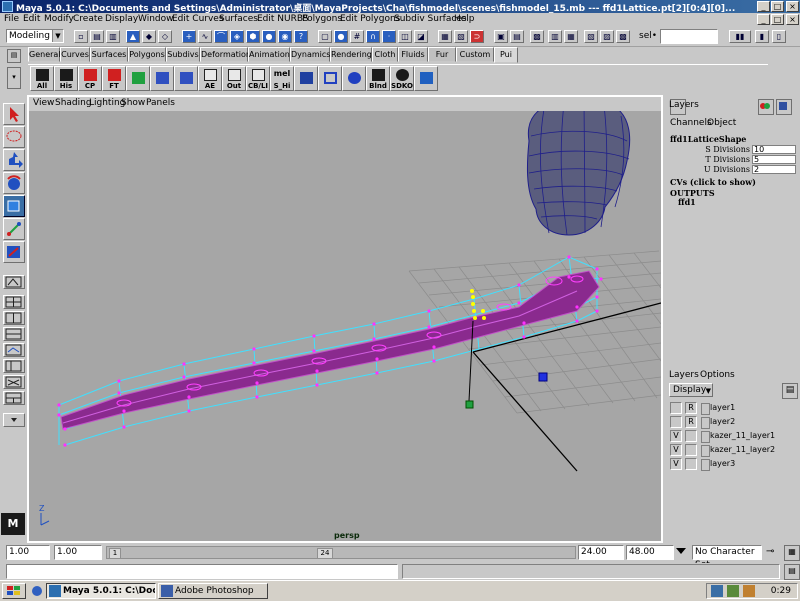 This screenshot has height=601, width=800. Describe the element at coordinates (517, 36) in the screenshot. I see `render-current-frame-icon: ▤` at that location.